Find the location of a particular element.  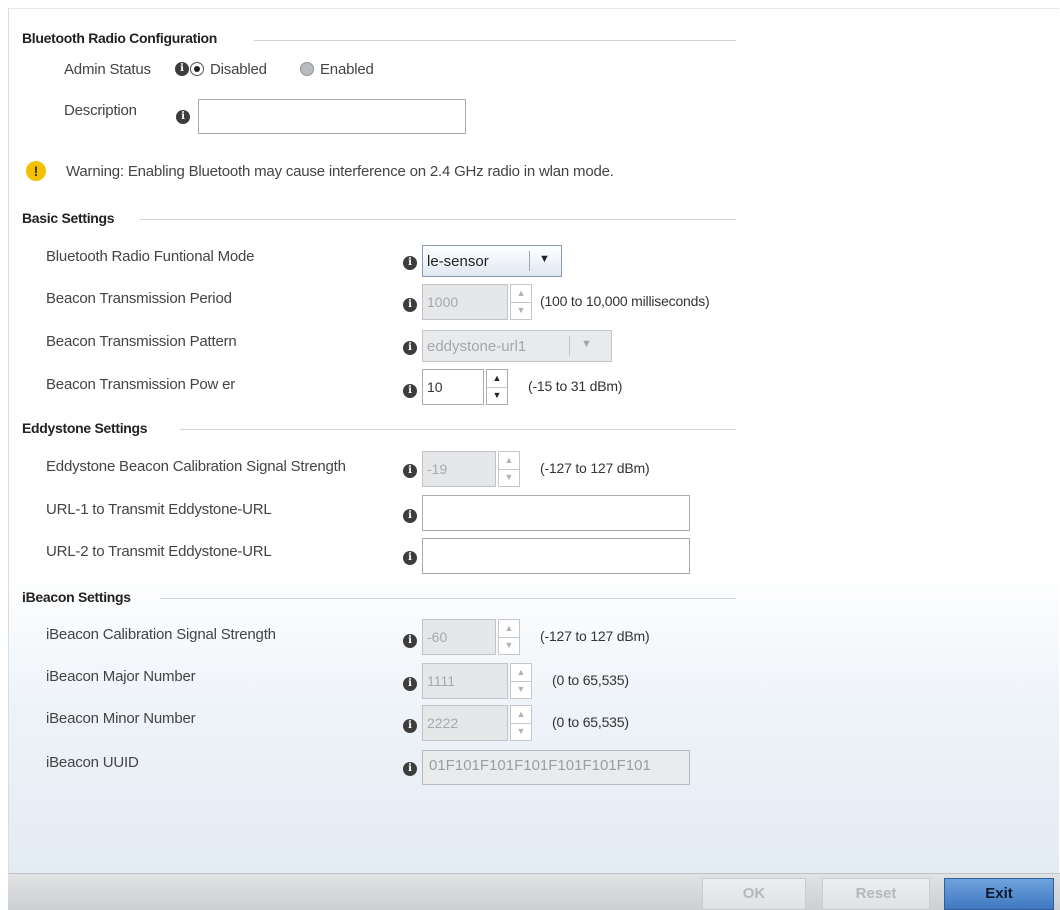

tx-pattern-value: eddystone-url1 is located at coordinates (477, 346).